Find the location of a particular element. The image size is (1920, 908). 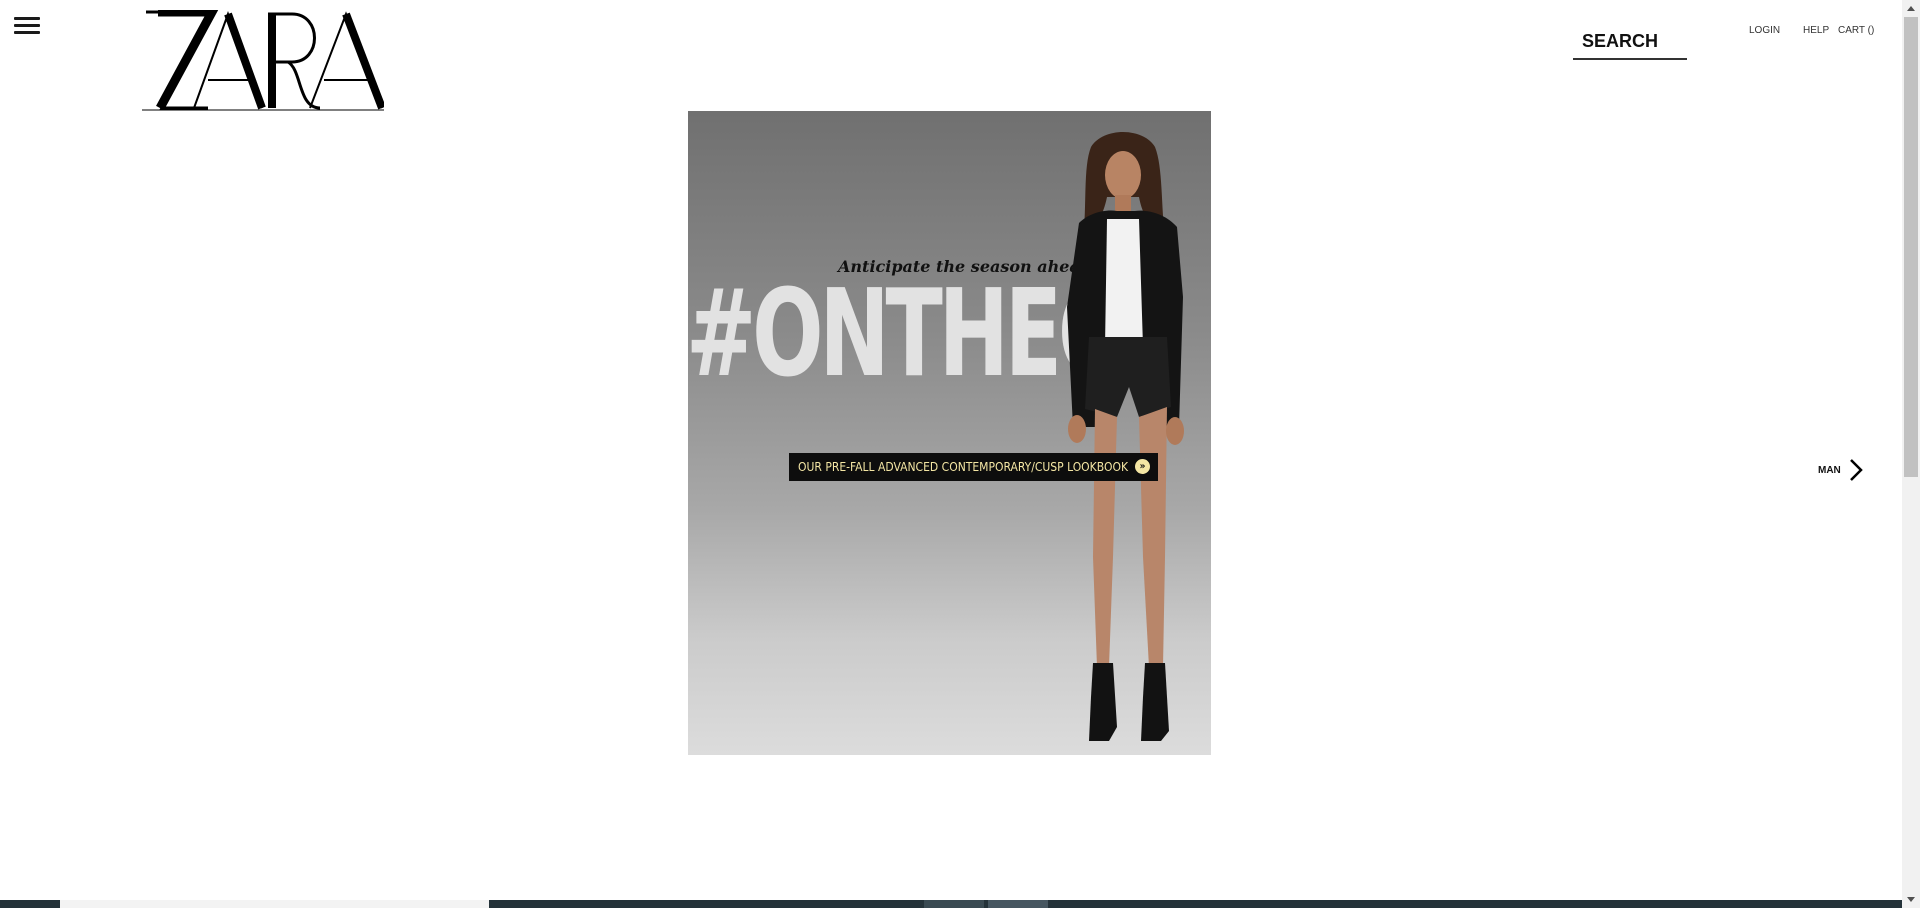

taskbar-search-area is located at coordinates (274, 904).